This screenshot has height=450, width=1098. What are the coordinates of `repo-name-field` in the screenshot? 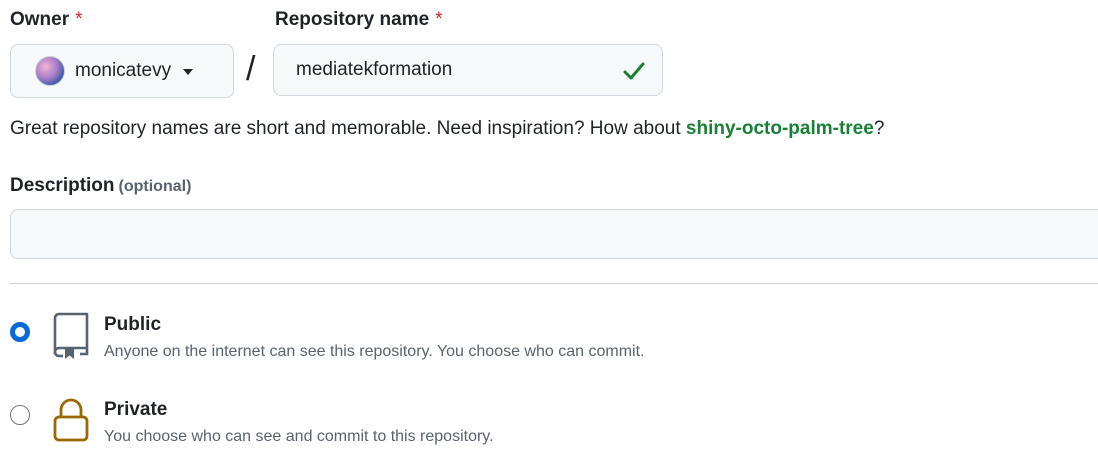 It's located at (468, 70).